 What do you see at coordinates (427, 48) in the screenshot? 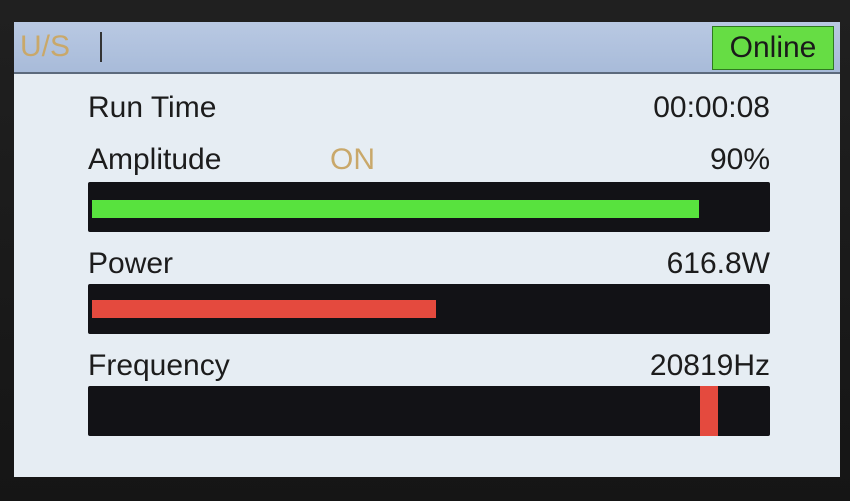
I see `status-header: U/S Online` at bounding box center [427, 48].